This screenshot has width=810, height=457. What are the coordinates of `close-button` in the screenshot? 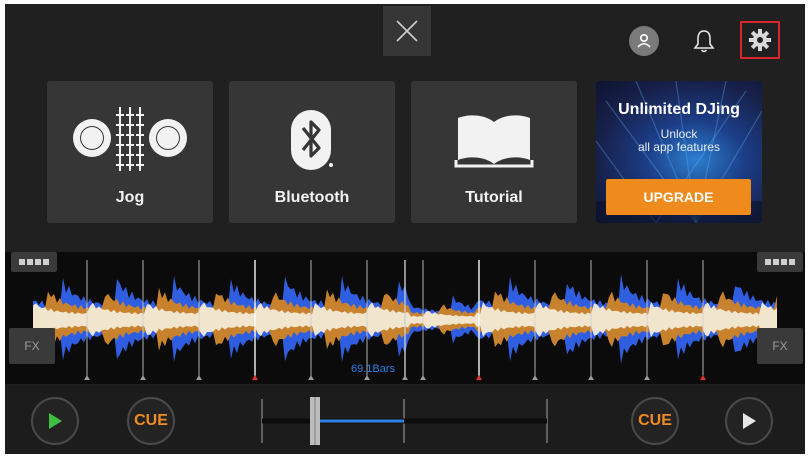 It's located at (407, 31).